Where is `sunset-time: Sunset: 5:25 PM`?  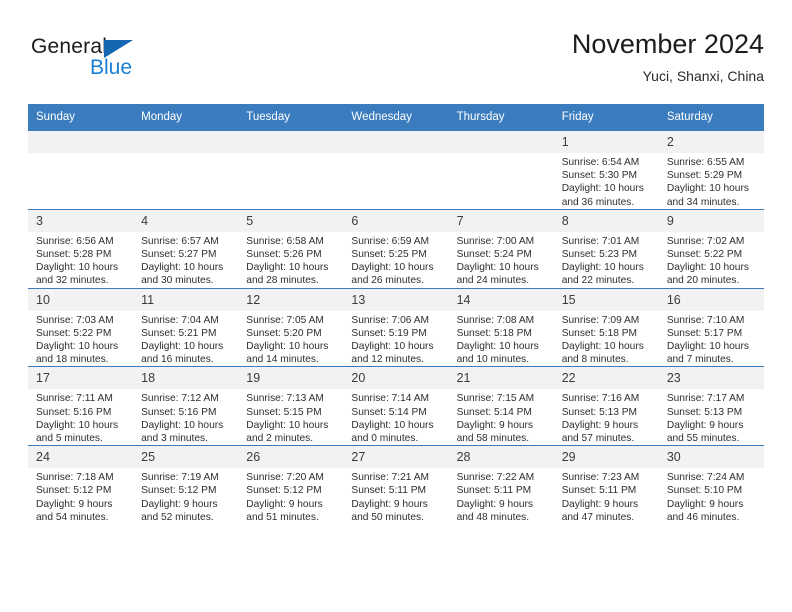 sunset-time: Sunset: 5:25 PM is located at coordinates (389, 255).